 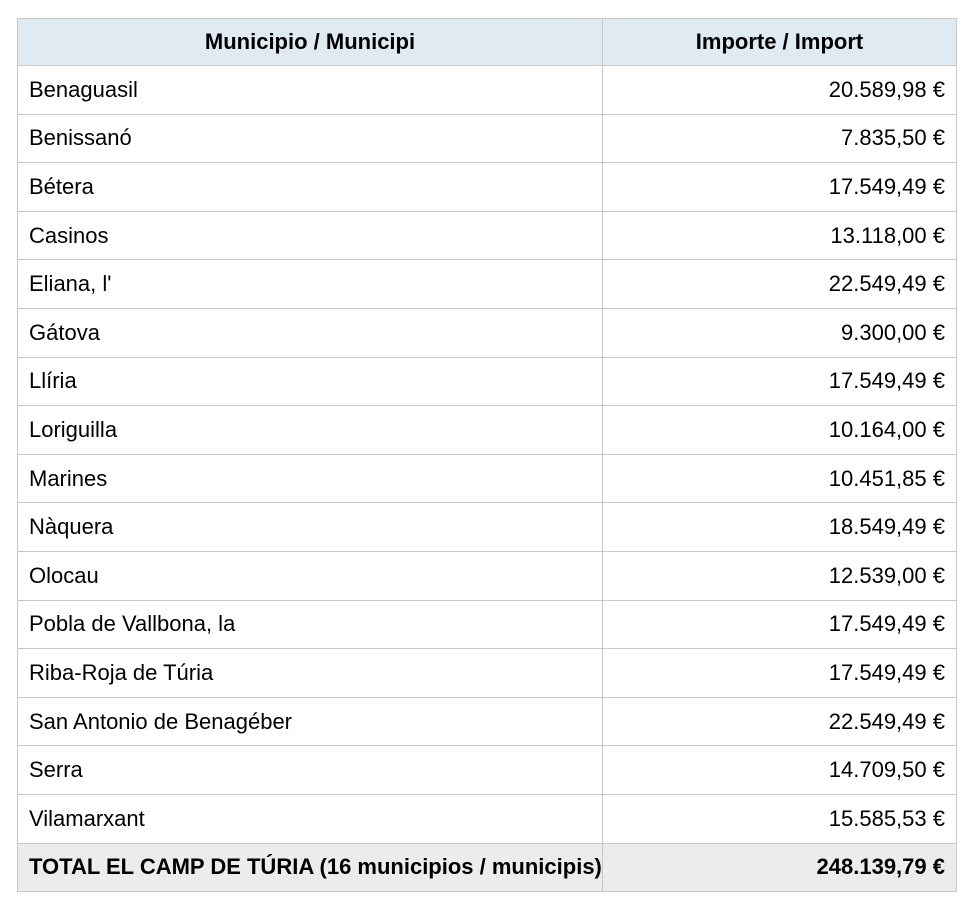 I want to click on amount-cell: 9.300,00 €, so click(x=779, y=332).